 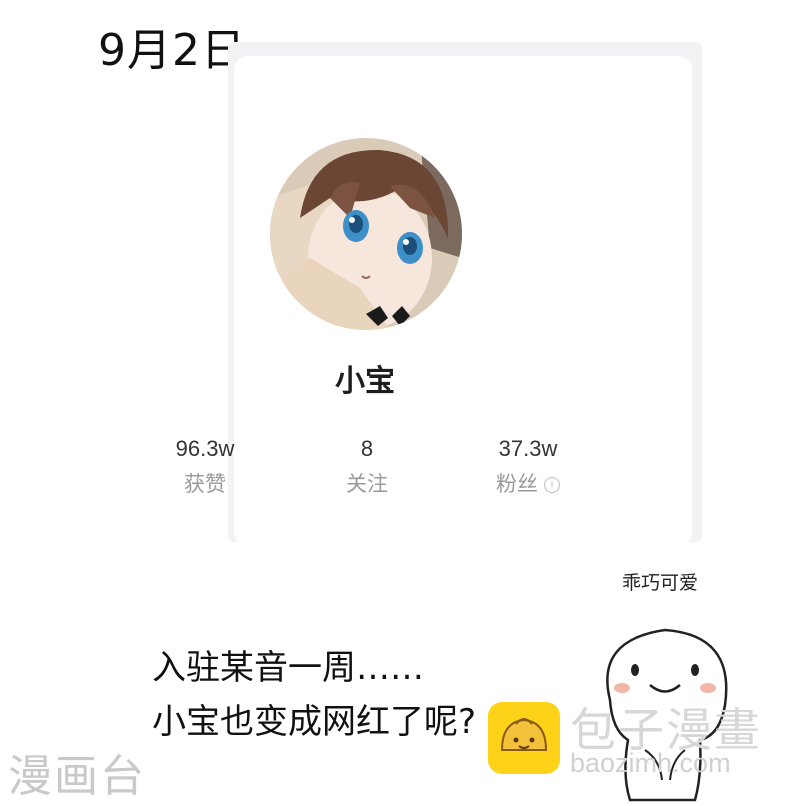 I want to click on stat-following-label: 关注, so click(x=367, y=484).